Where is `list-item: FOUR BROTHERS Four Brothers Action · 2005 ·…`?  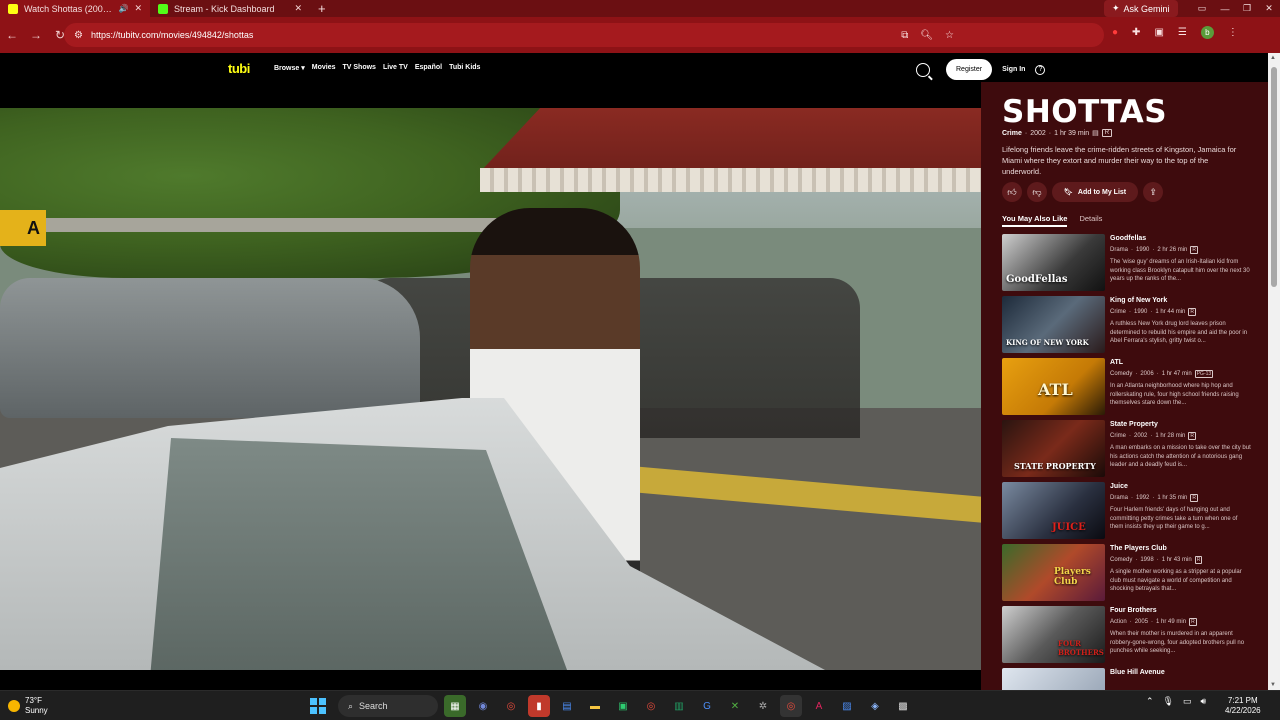
list-item: FOUR BROTHERS Four Brothers Action · 2005 ·… is located at coordinates (1127, 637).